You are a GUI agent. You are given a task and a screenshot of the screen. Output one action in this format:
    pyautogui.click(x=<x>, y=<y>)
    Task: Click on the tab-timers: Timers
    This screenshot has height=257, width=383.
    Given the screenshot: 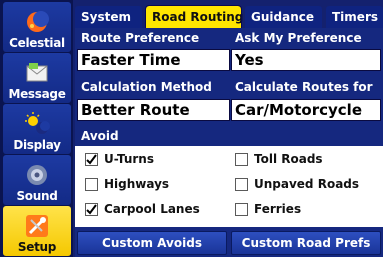 What is the action you would take?
    pyautogui.click(x=354, y=17)
    